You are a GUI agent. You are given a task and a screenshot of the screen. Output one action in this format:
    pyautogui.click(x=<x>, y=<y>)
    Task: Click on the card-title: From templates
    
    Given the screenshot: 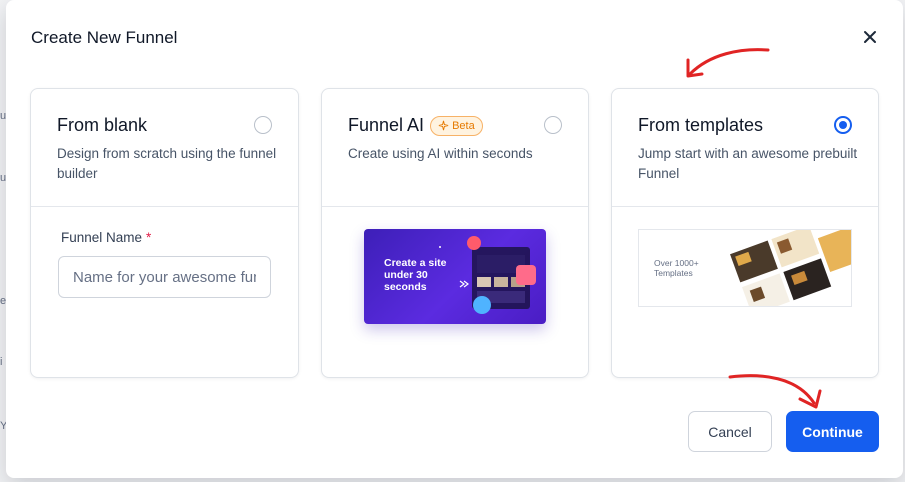 What is the action you would take?
    pyautogui.click(x=701, y=125)
    